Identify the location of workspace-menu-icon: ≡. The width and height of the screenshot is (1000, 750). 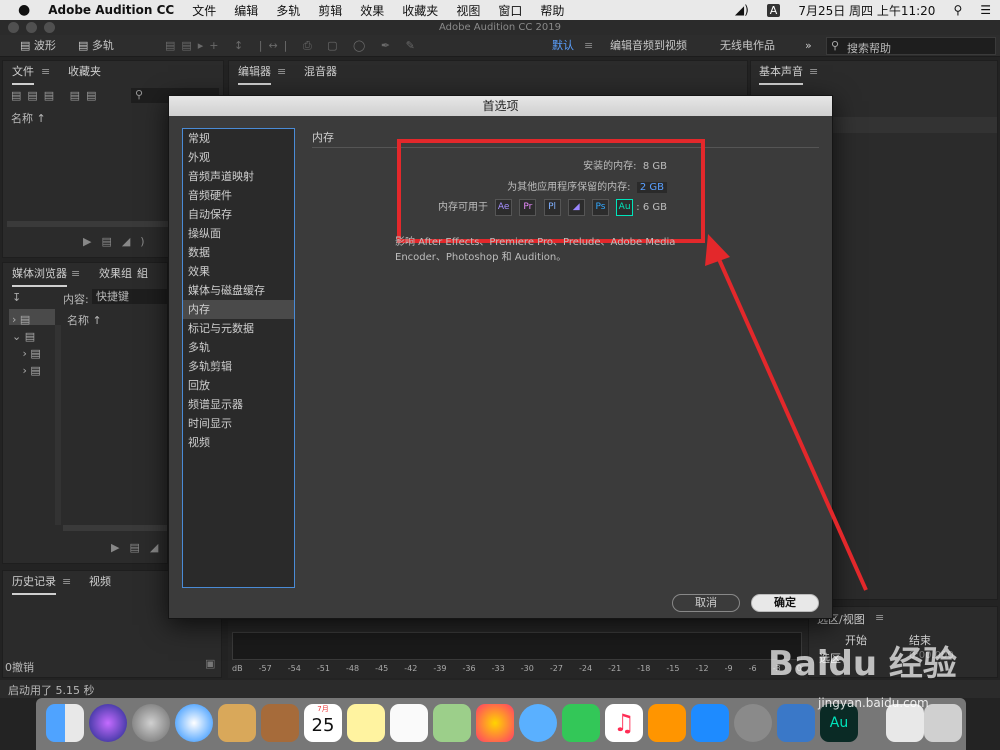
(588, 46).